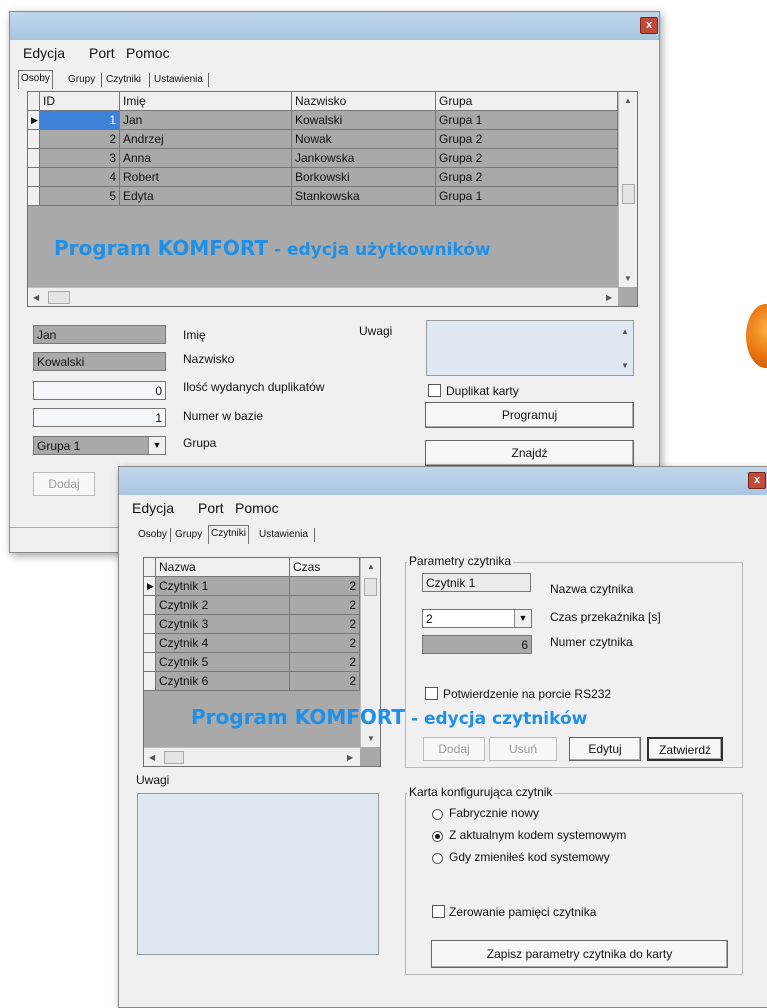  What do you see at coordinates (434, 390) in the screenshot?
I see `duplikat-checkbox` at bounding box center [434, 390].